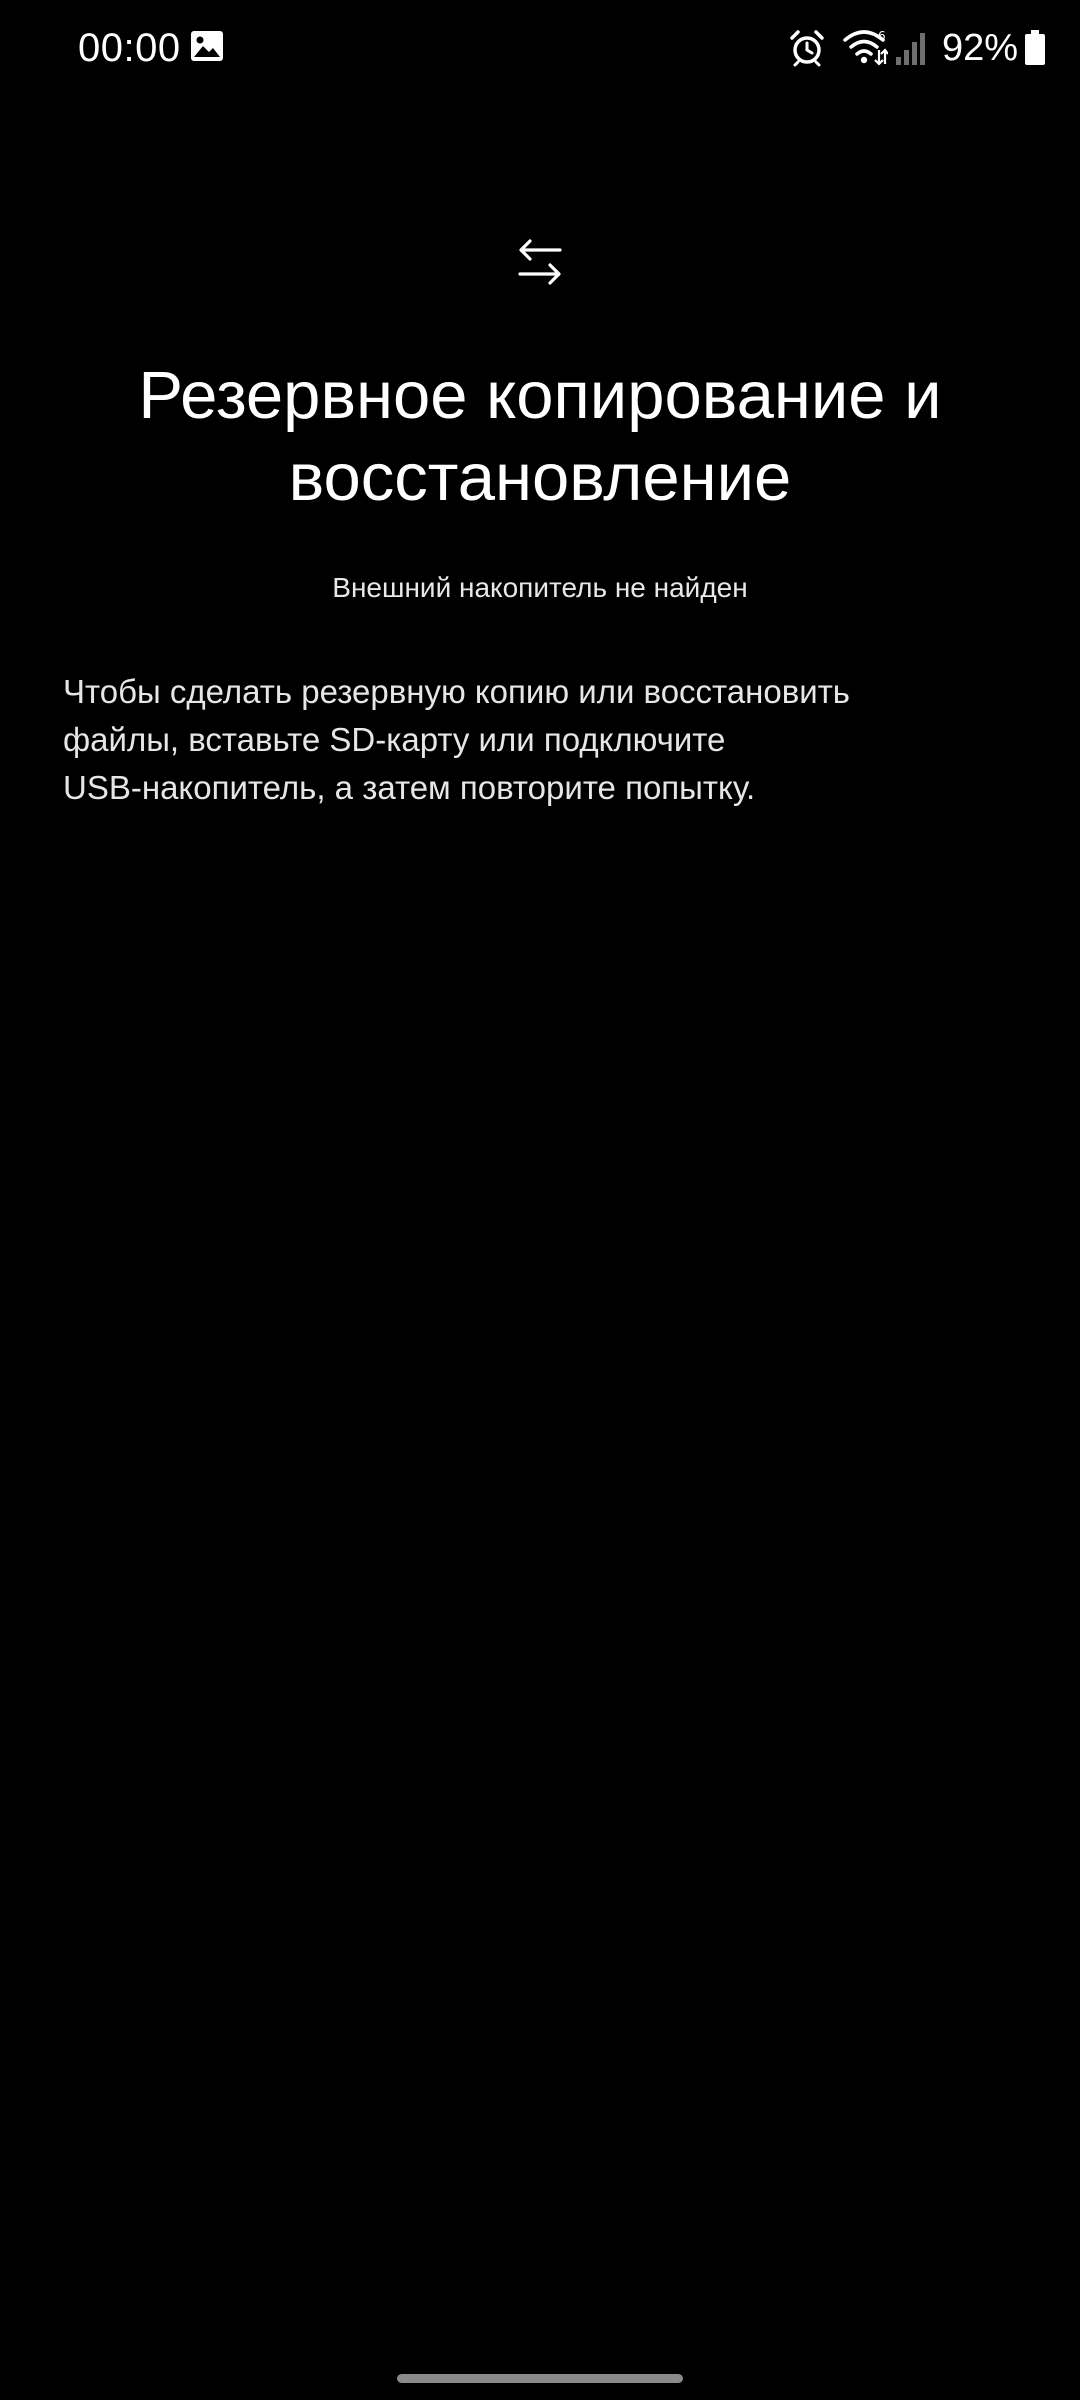 The image size is (1080, 2400). Describe the element at coordinates (540, 2378) in the screenshot. I see `navigation-handle` at that location.